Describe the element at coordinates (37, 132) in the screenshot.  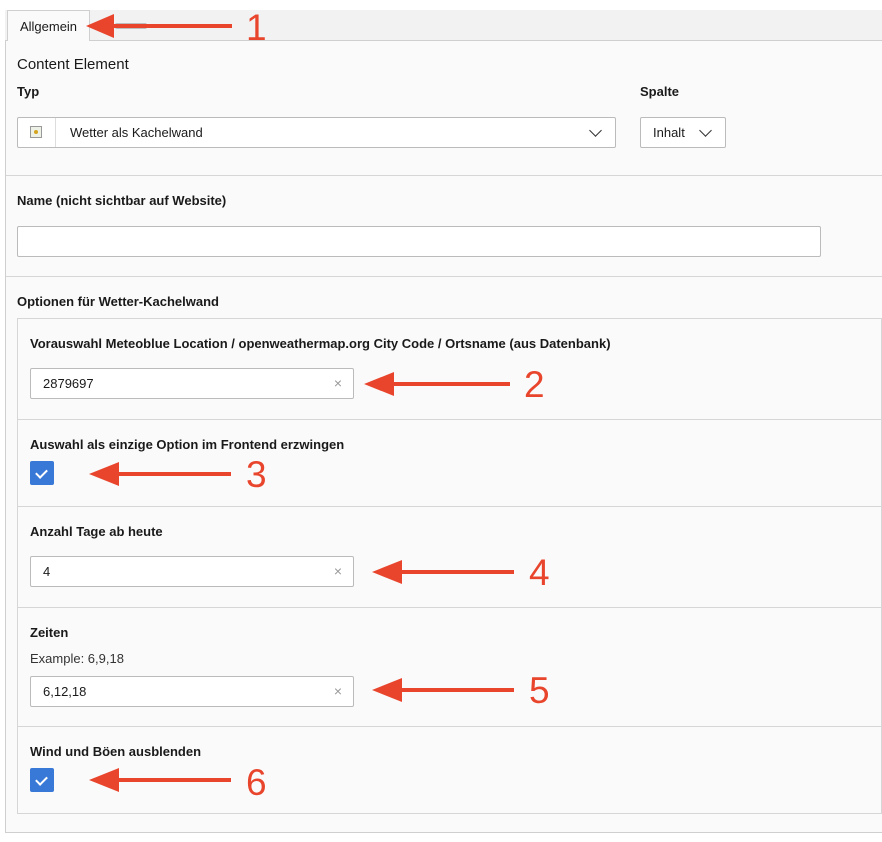
I see `content-type-icon` at that location.